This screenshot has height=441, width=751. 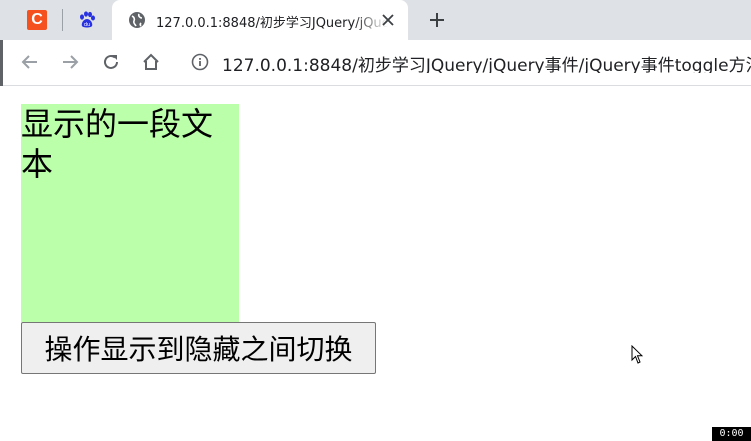 I want to click on baidu-paw-icon: du, so click(x=87, y=19).